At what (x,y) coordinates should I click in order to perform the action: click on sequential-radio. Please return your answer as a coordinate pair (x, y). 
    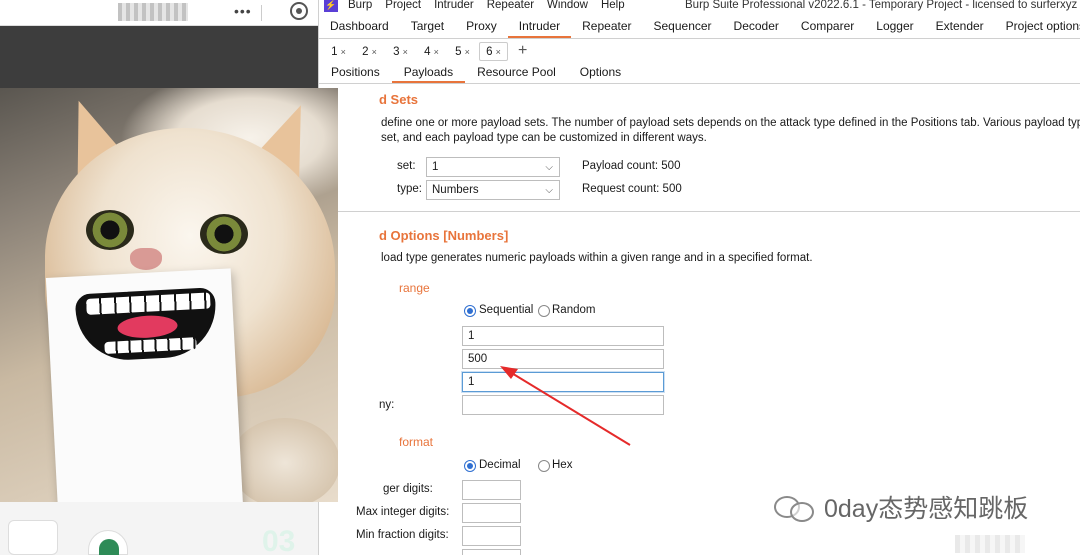
    Looking at the image, I should click on (470, 311).